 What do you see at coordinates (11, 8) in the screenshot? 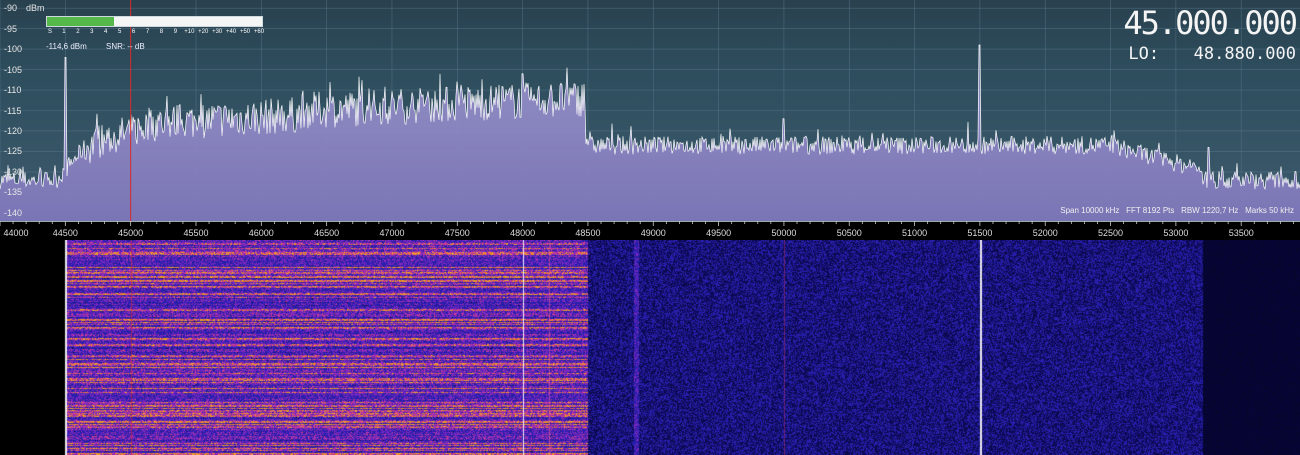
I see `db-tick-label: -90` at bounding box center [11, 8].